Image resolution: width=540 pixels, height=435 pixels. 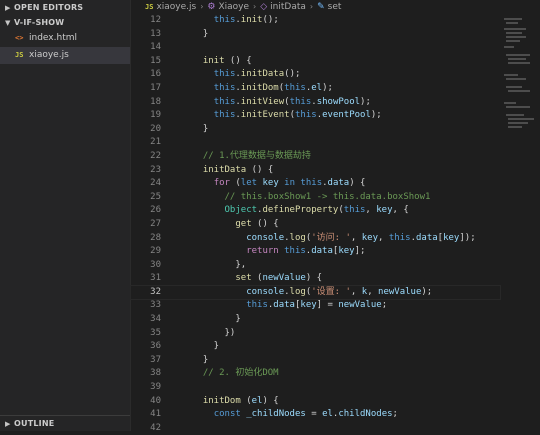 What do you see at coordinates (273, 87) in the screenshot?
I see `code-text: this.initDom(this.el);` at bounding box center [273, 87].